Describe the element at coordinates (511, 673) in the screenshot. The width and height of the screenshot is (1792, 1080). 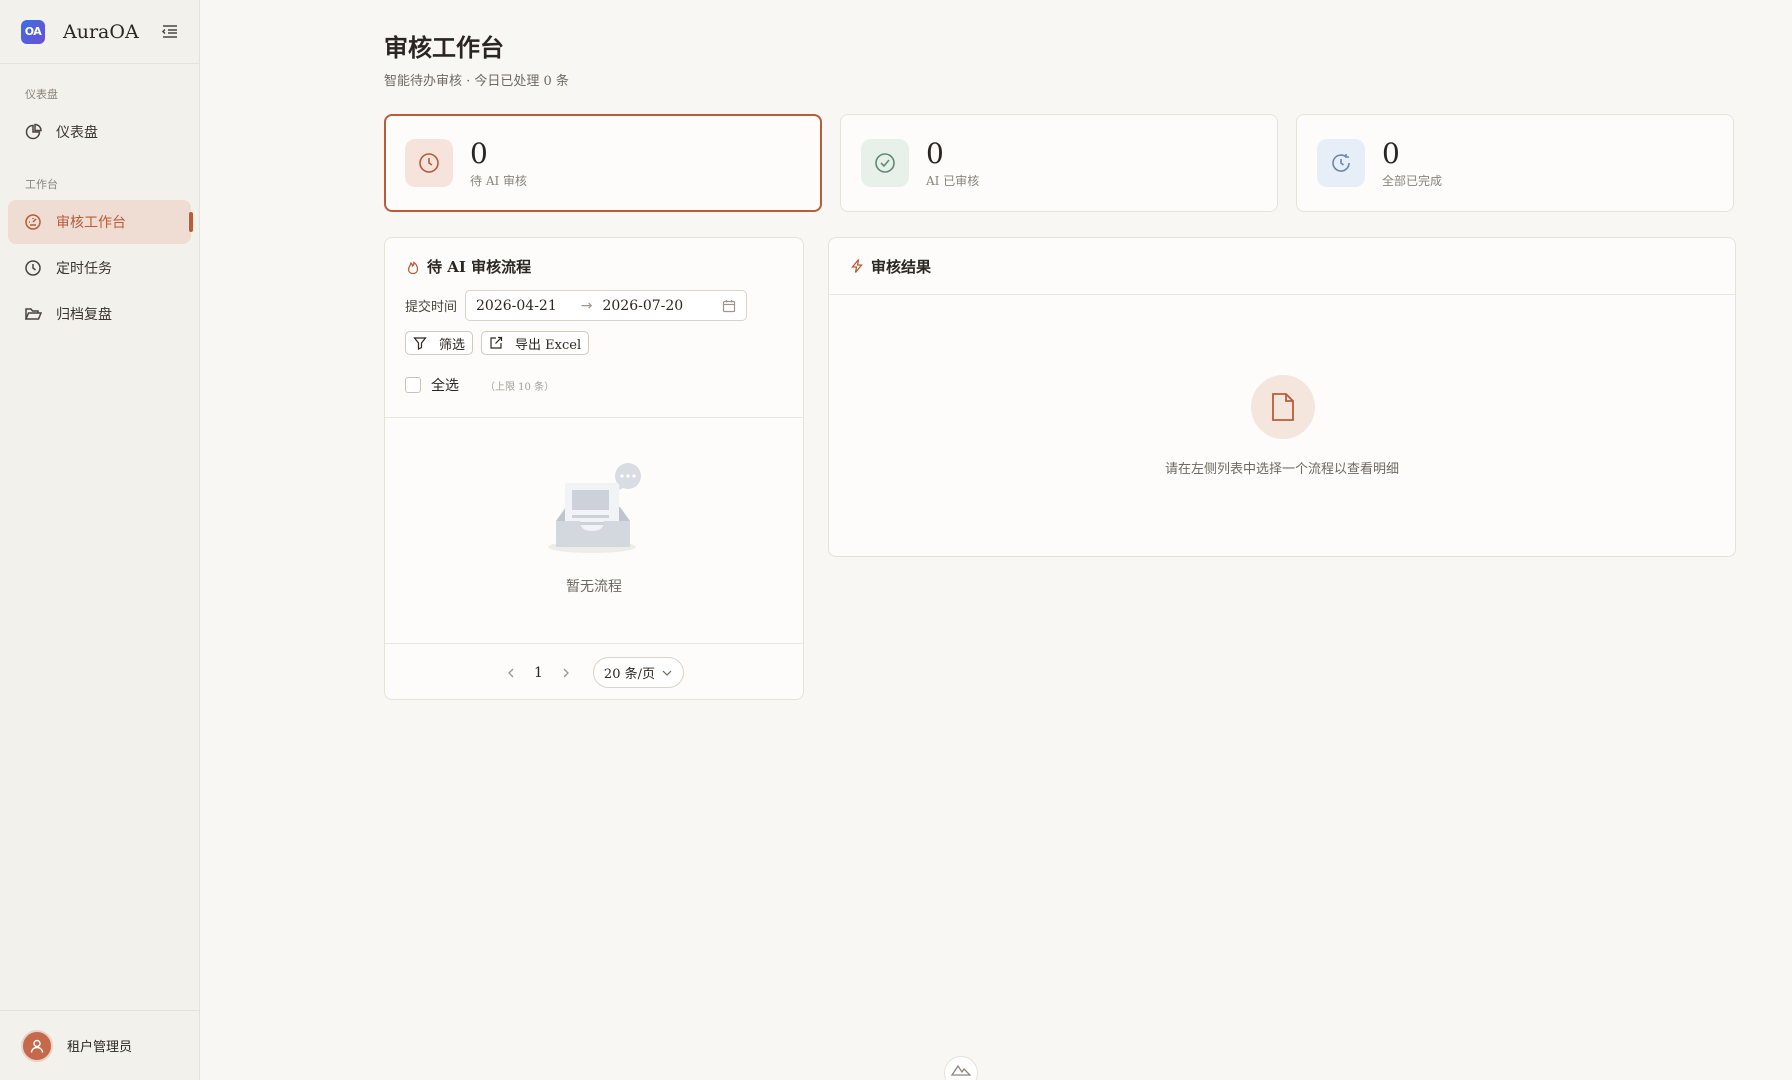
I see `prev-page-icon` at that location.